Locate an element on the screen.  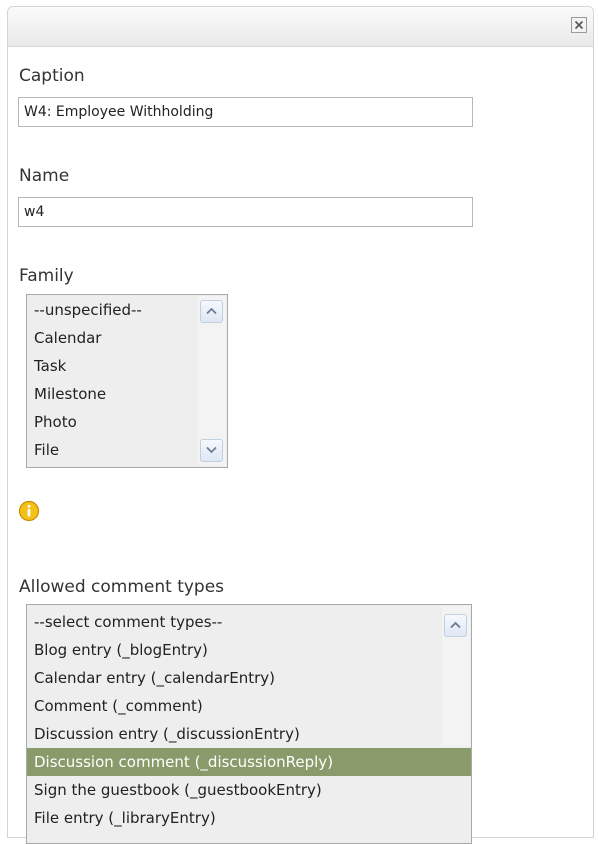
family-scroll-up-button is located at coordinates (211, 311).